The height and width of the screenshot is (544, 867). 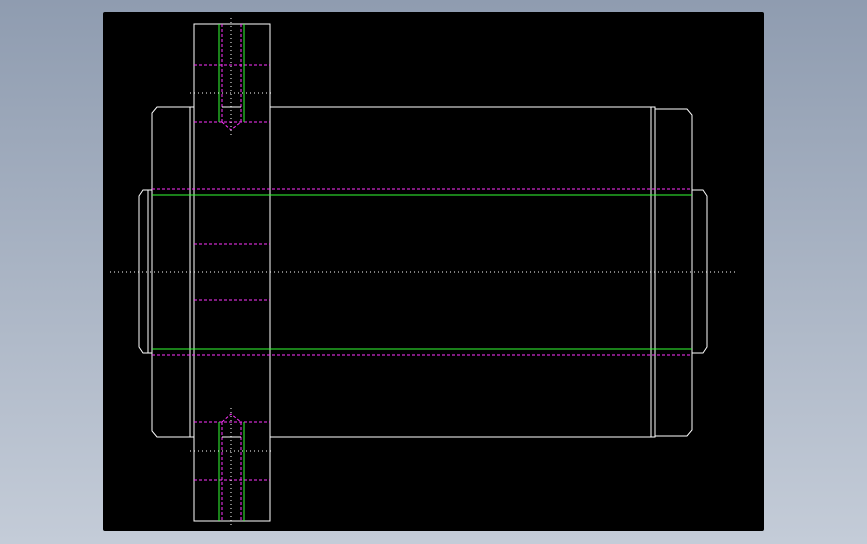 What do you see at coordinates (672, 272) in the screenshot?
I see `right-cap-outline` at bounding box center [672, 272].